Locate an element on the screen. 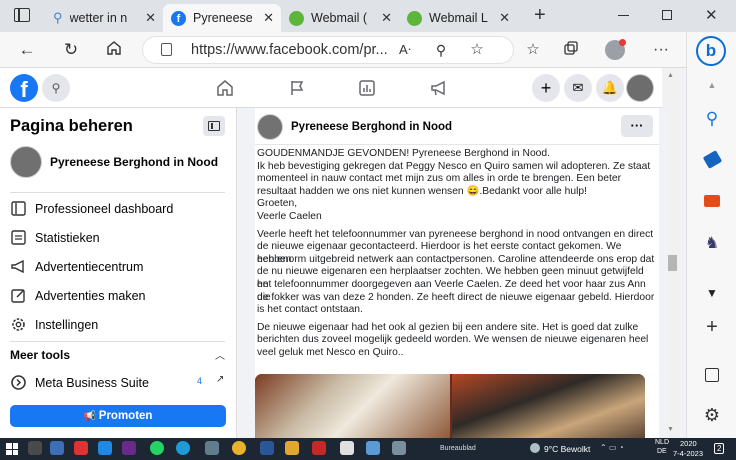  lang-1: NLD is located at coordinates (662, 442).